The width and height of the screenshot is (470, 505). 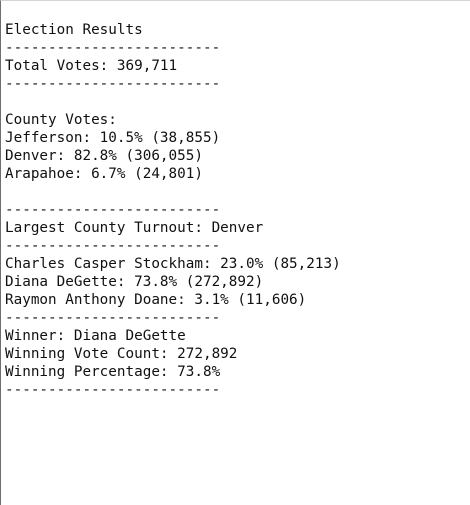 I want to click on county-line-jefferson: Jefferson: 10.5% (38,855), so click(x=113, y=138).